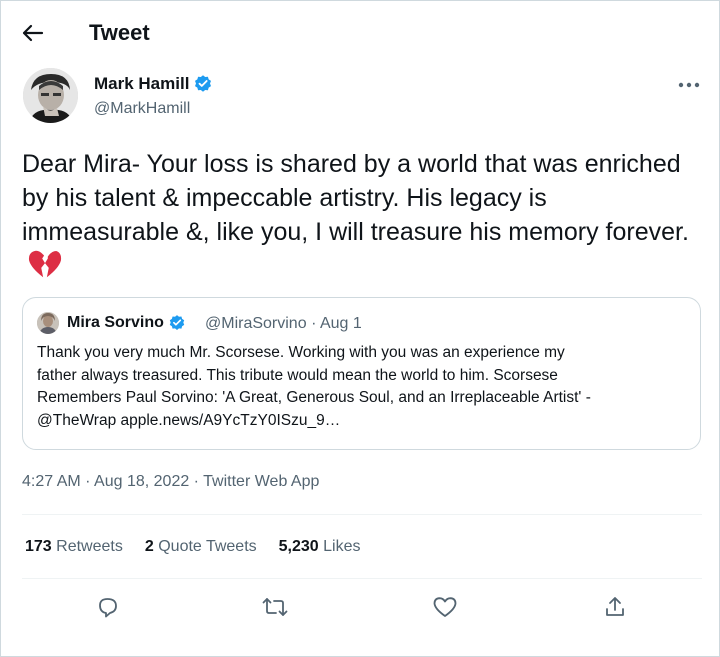  I want to click on retweet-button, so click(275, 607).